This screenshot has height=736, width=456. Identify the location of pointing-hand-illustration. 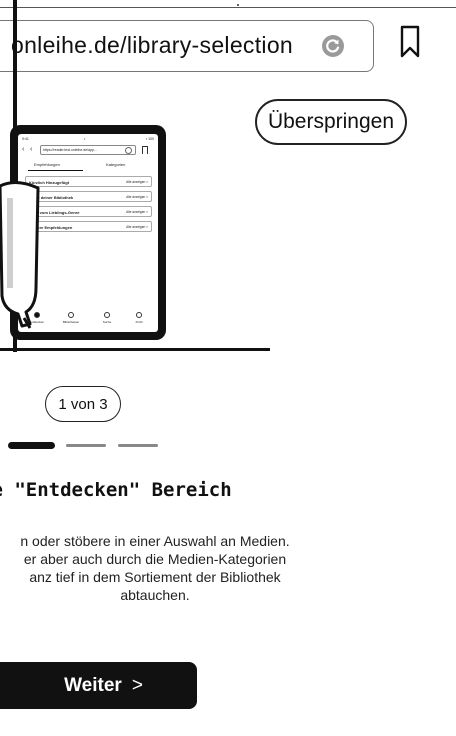
(20, 255).